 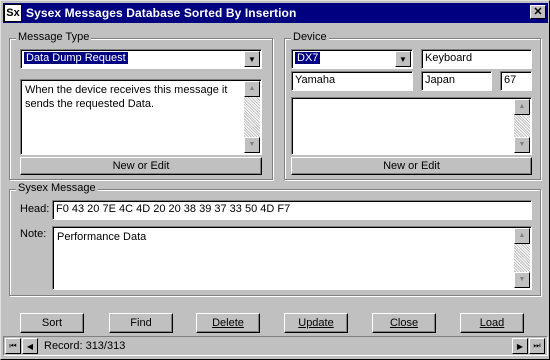 What do you see at coordinates (33, 234) in the screenshot?
I see `note-label: Note:` at bounding box center [33, 234].